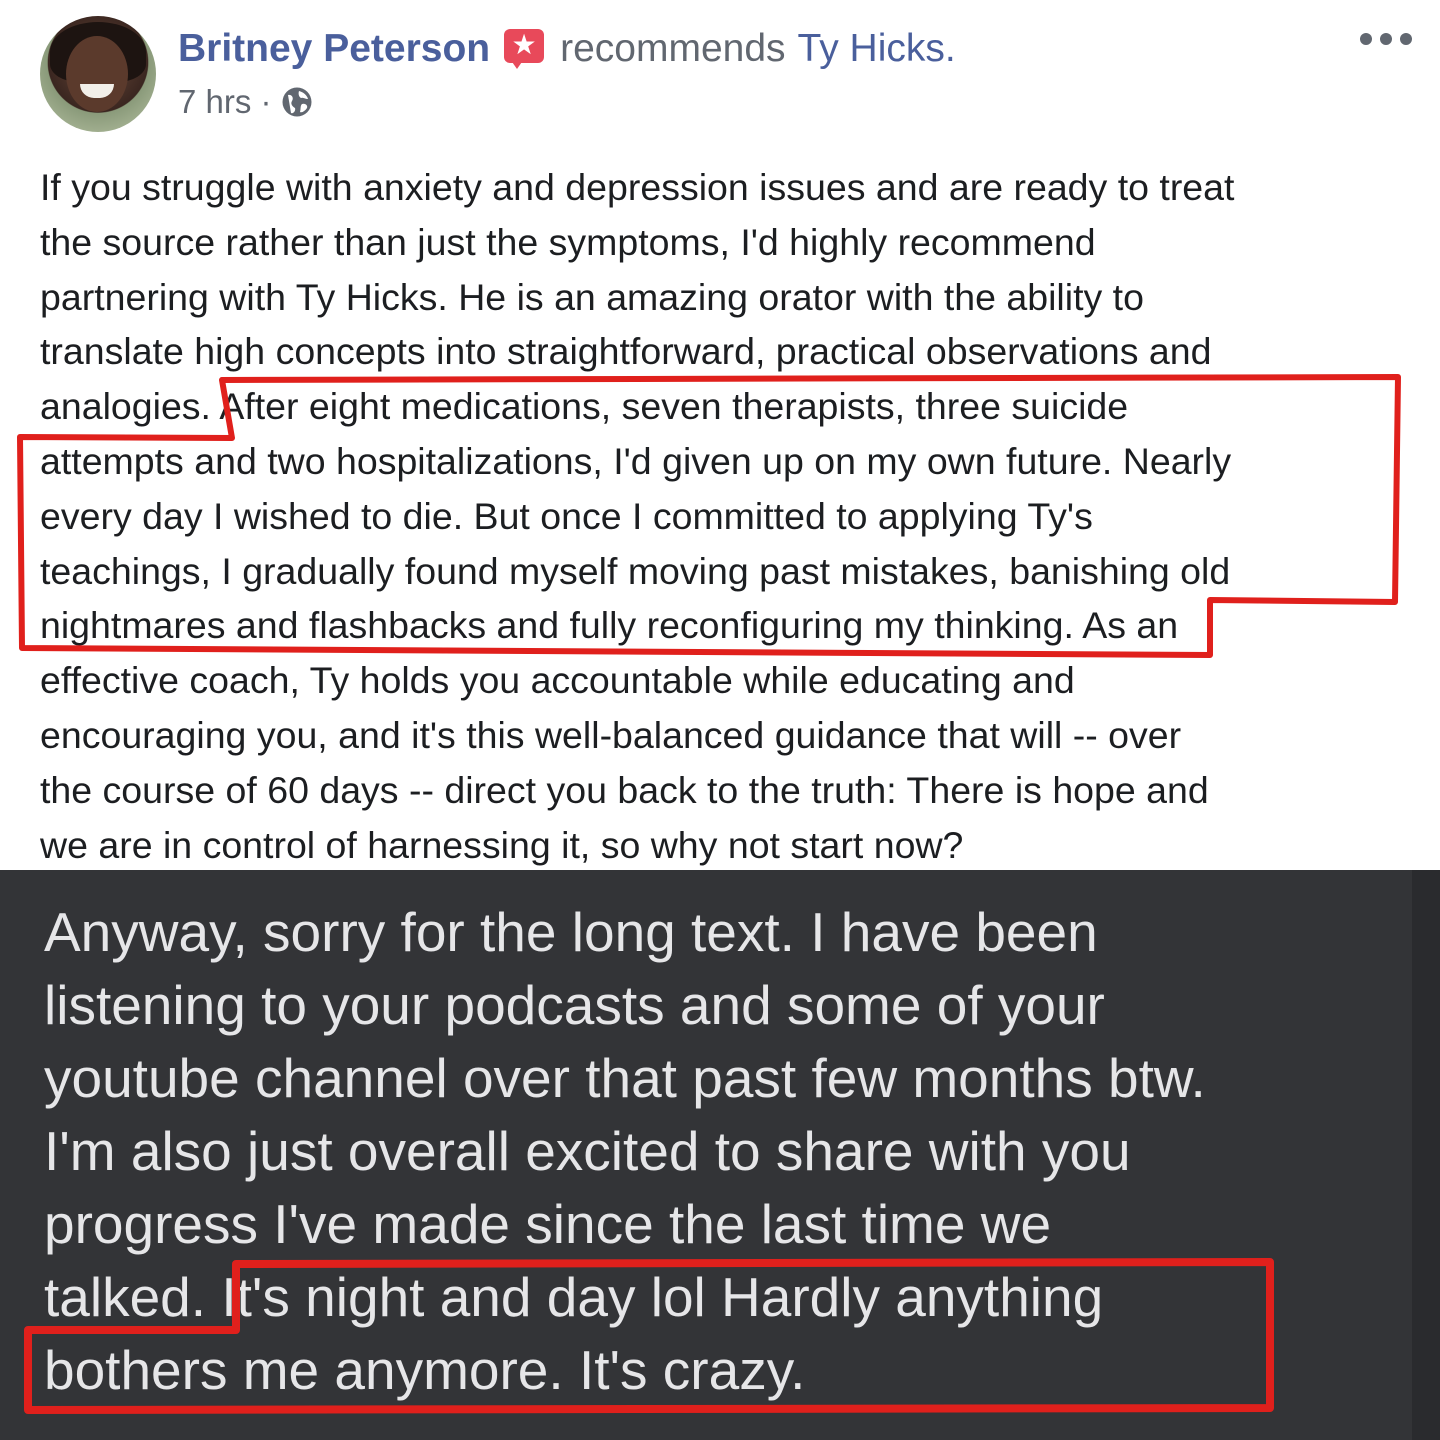  What do you see at coordinates (425, 1370) in the screenshot?
I see `message-line: bothers me anymore. It's crazy.` at bounding box center [425, 1370].